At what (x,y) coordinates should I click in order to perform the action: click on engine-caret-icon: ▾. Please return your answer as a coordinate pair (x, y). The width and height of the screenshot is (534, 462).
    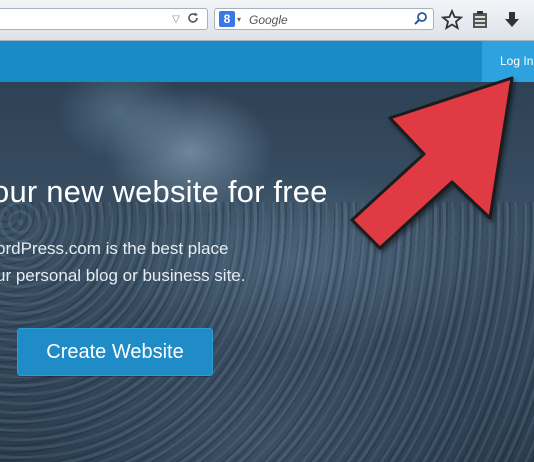
    Looking at the image, I should click on (239, 20).